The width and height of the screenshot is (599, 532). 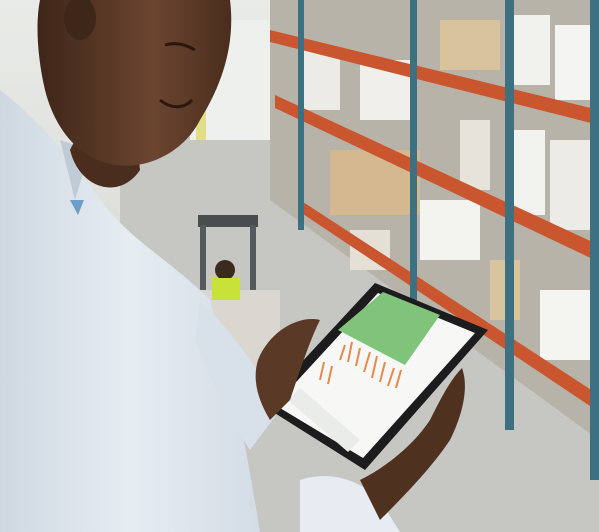 What do you see at coordinates (226, 289) in the screenshot?
I see `safety-vest` at bounding box center [226, 289].